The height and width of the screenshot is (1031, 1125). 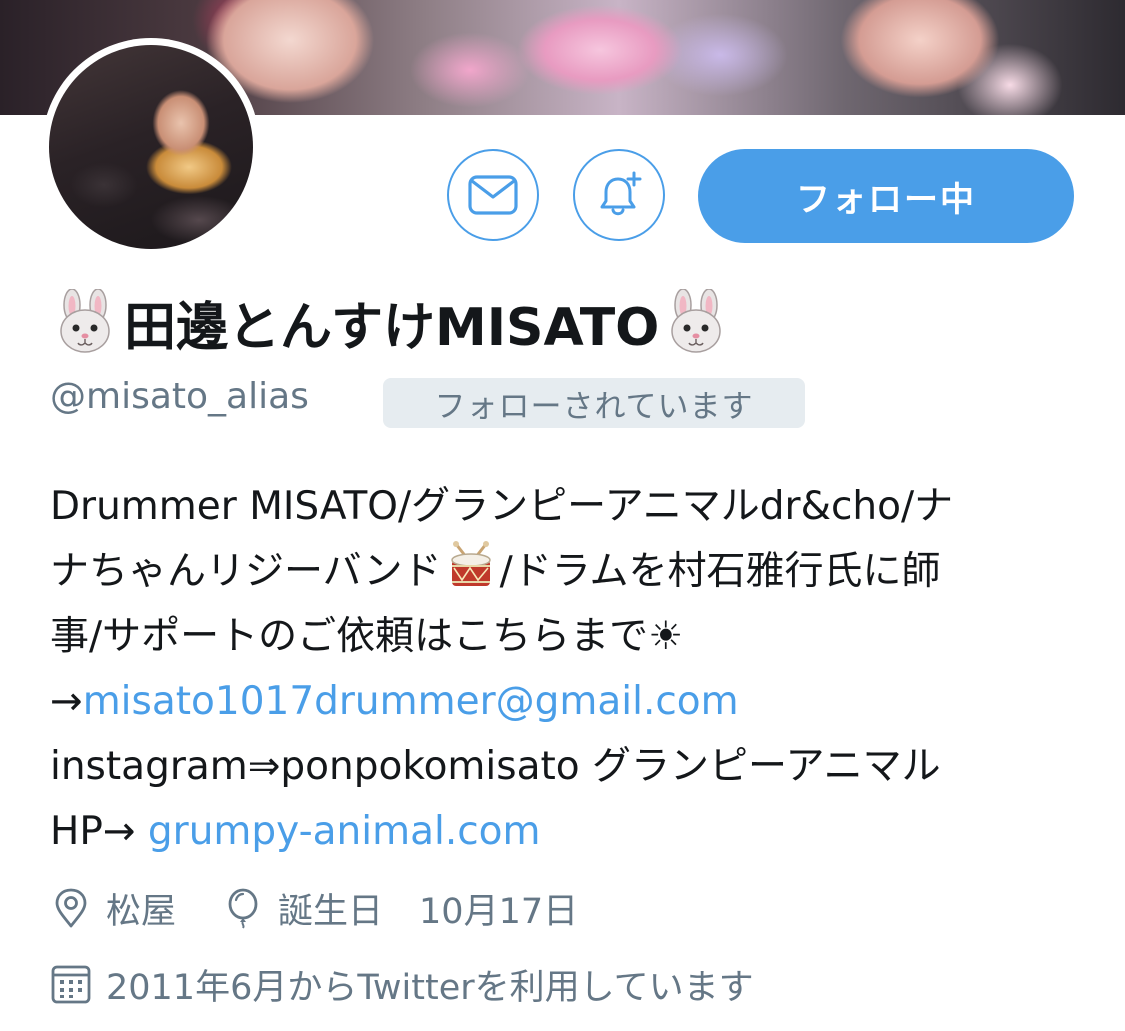 I want to click on display-name-row: 田邊とんすけMISATO, so click(x=390, y=322).